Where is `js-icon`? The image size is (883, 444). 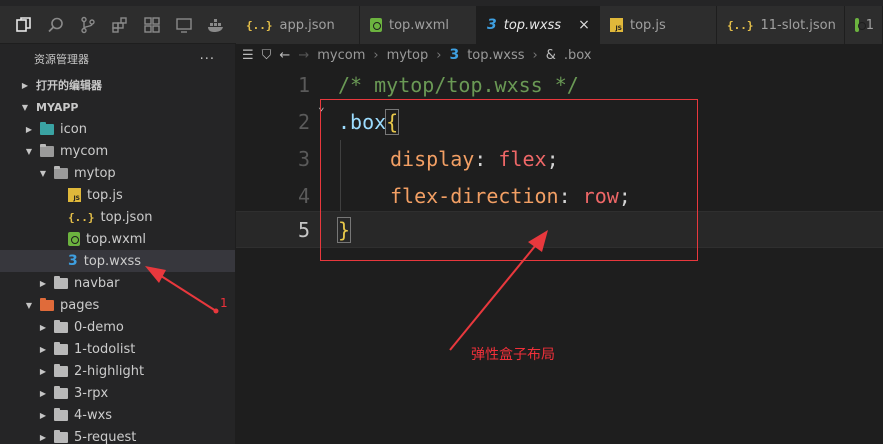
js-icon is located at coordinates (74, 195).